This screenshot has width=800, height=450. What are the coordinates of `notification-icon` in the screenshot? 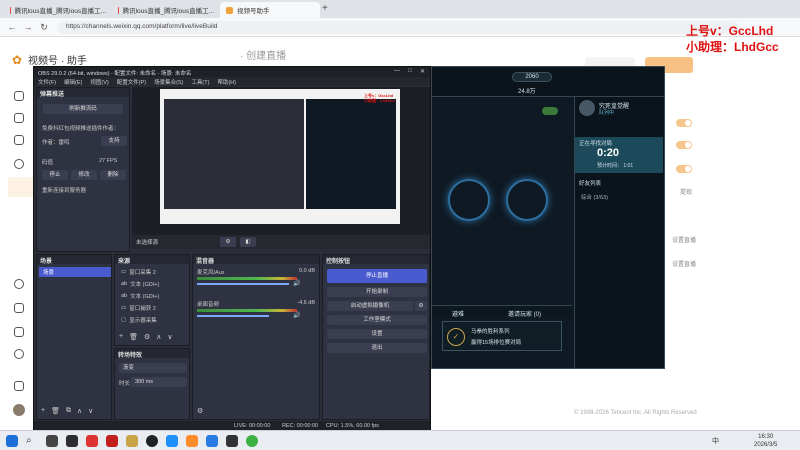 It's located at (19, 386).